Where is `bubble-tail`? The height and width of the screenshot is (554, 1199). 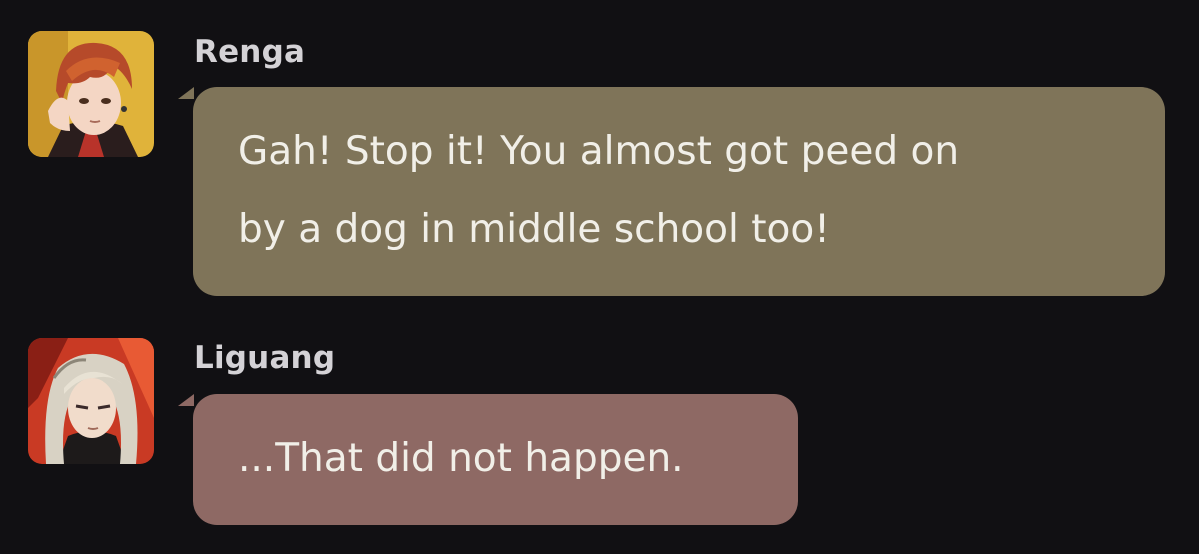
bubble-tail is located at coordinates (186, 400).